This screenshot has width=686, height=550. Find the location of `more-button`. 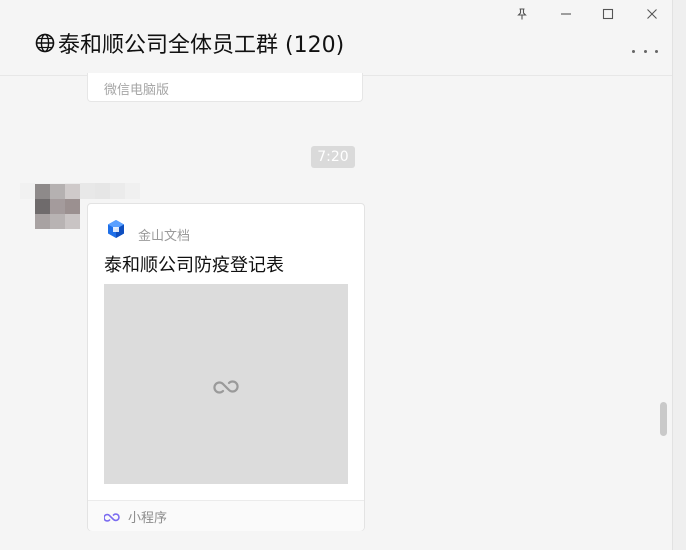

more-button is located at coordinates (645, 51).